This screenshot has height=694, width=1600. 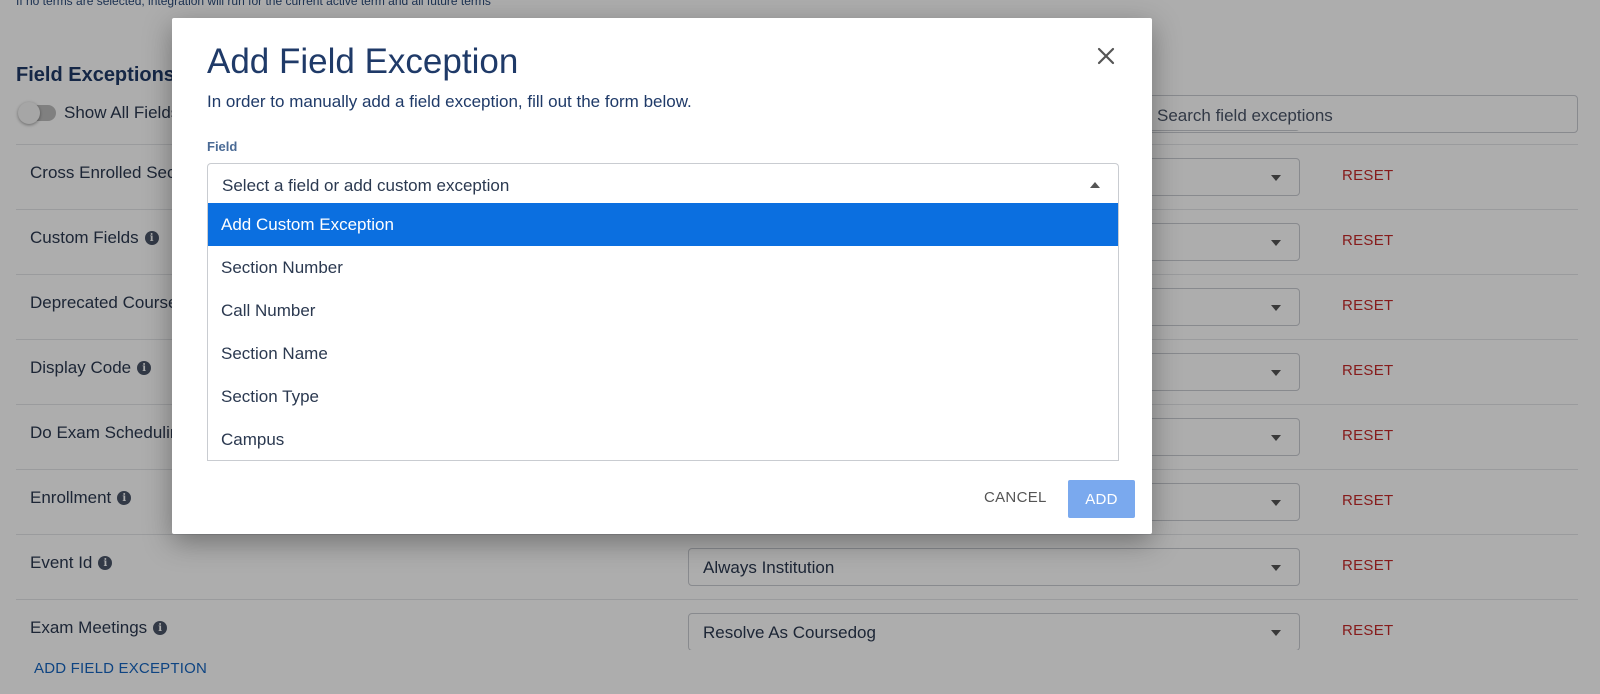 What do you see at coordinates (1095, 185) in the screenshot?
I see `chevron-up-icon` at bounding box center [1095, 185].